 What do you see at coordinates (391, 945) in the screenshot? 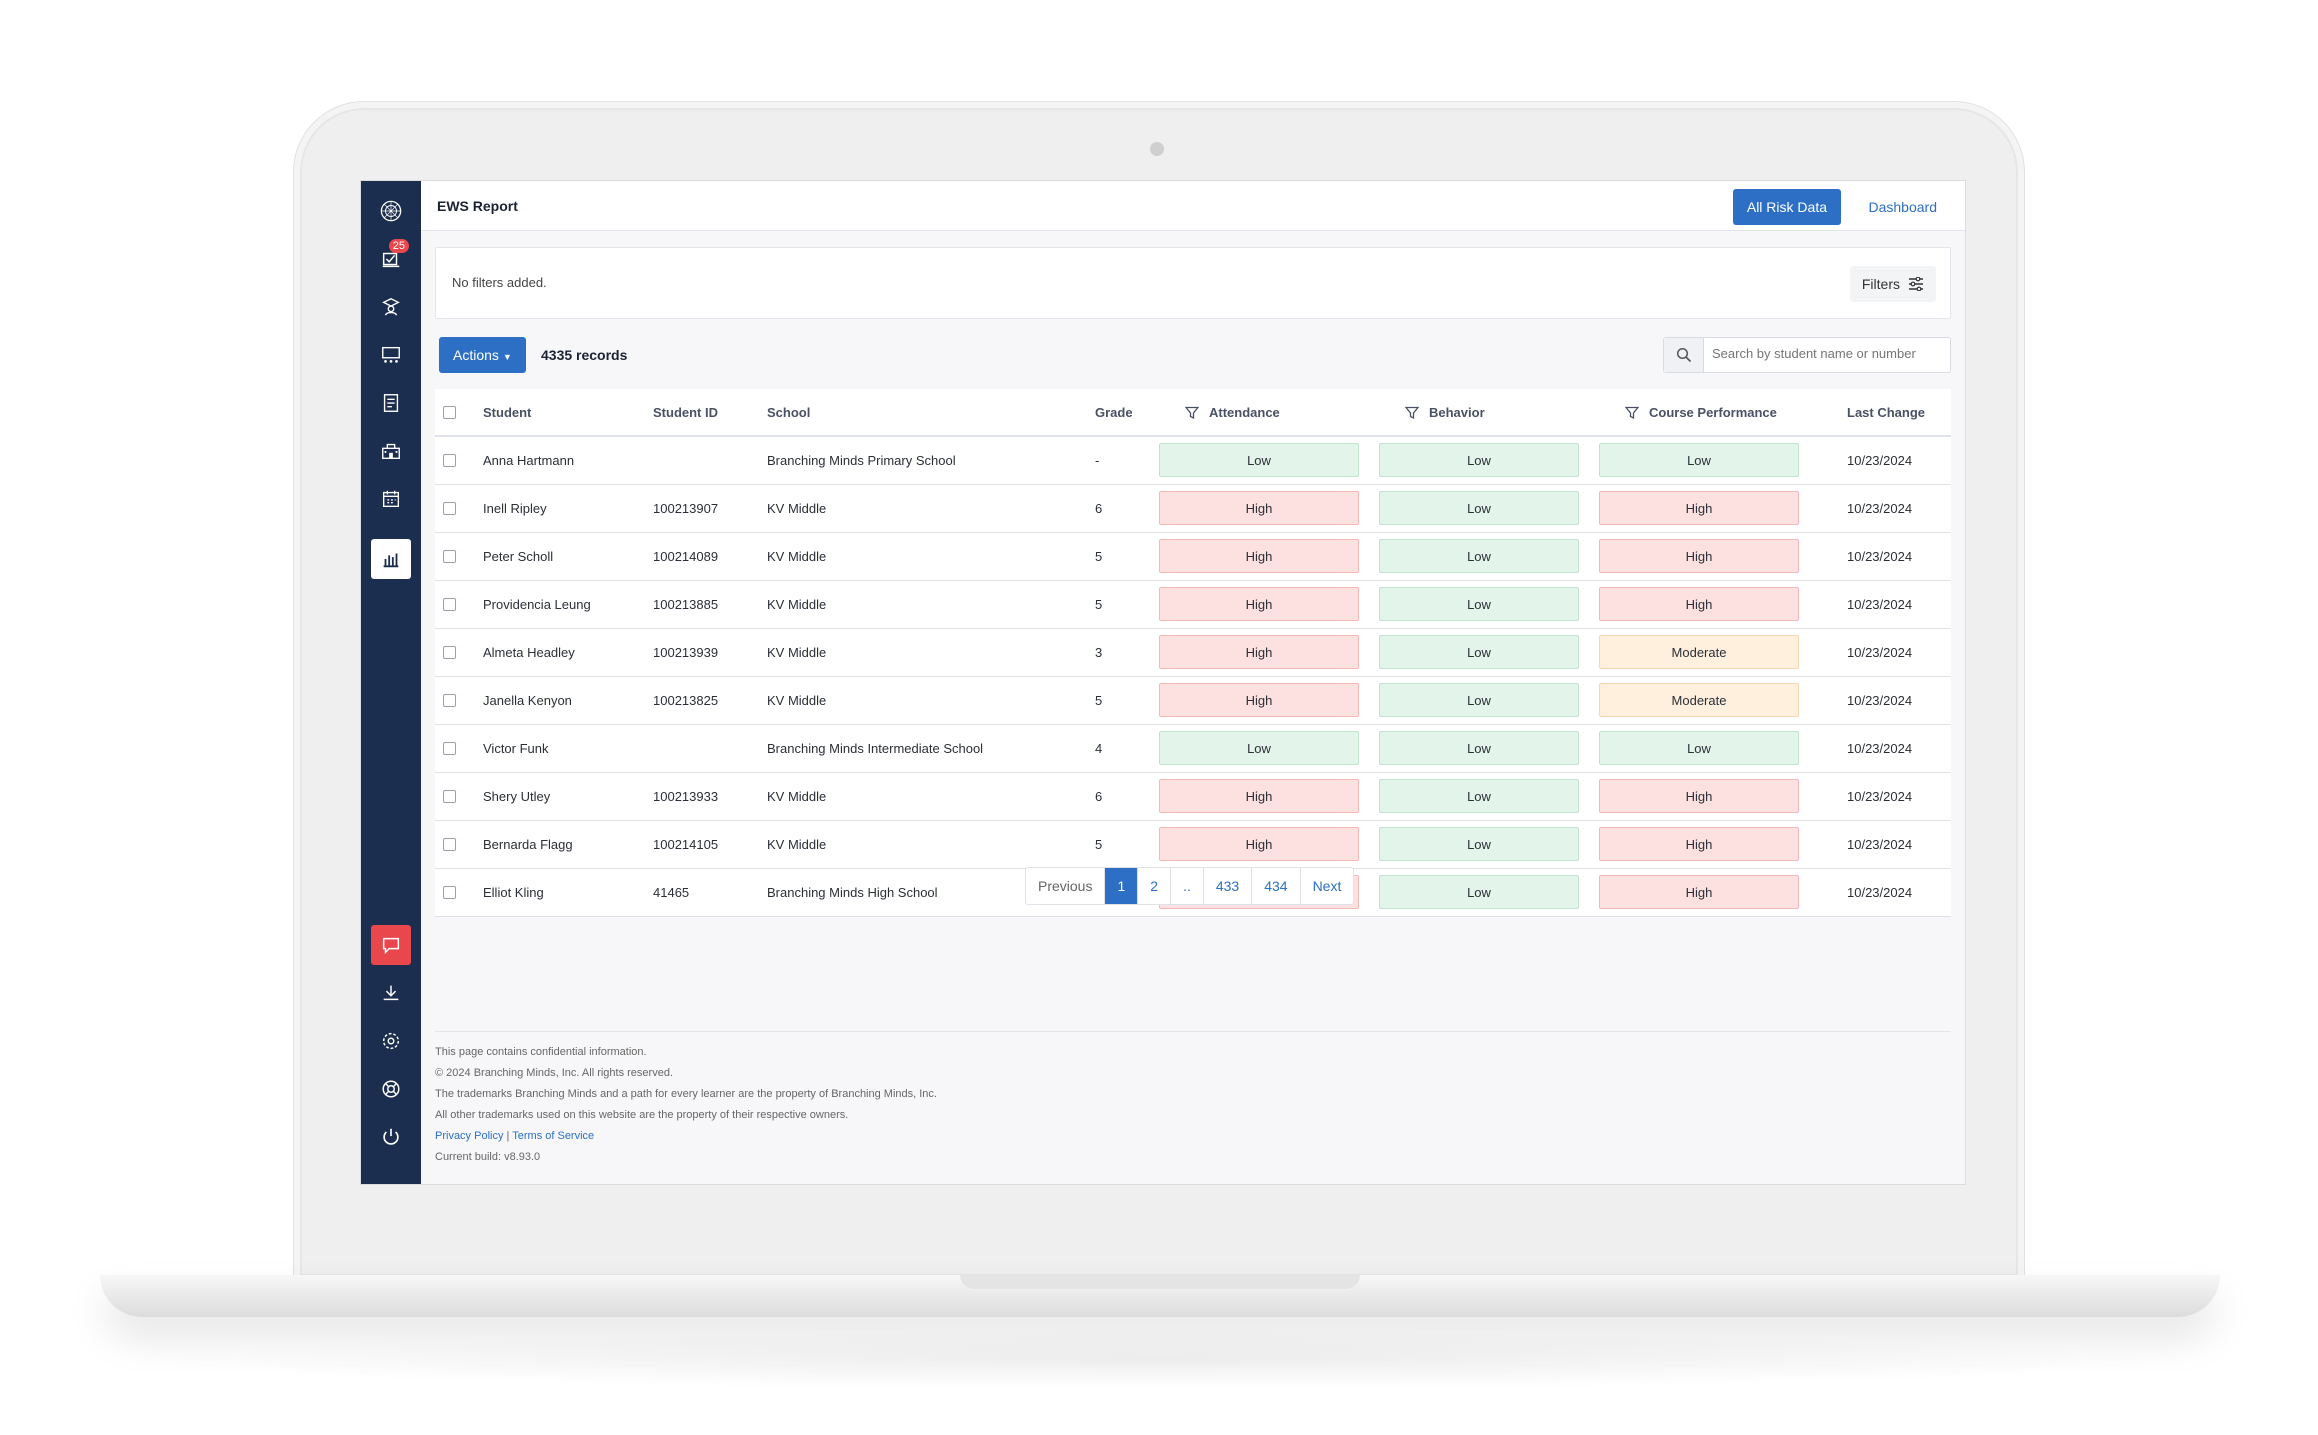
I see `feedback-icon` at bounding box center [391, 945].